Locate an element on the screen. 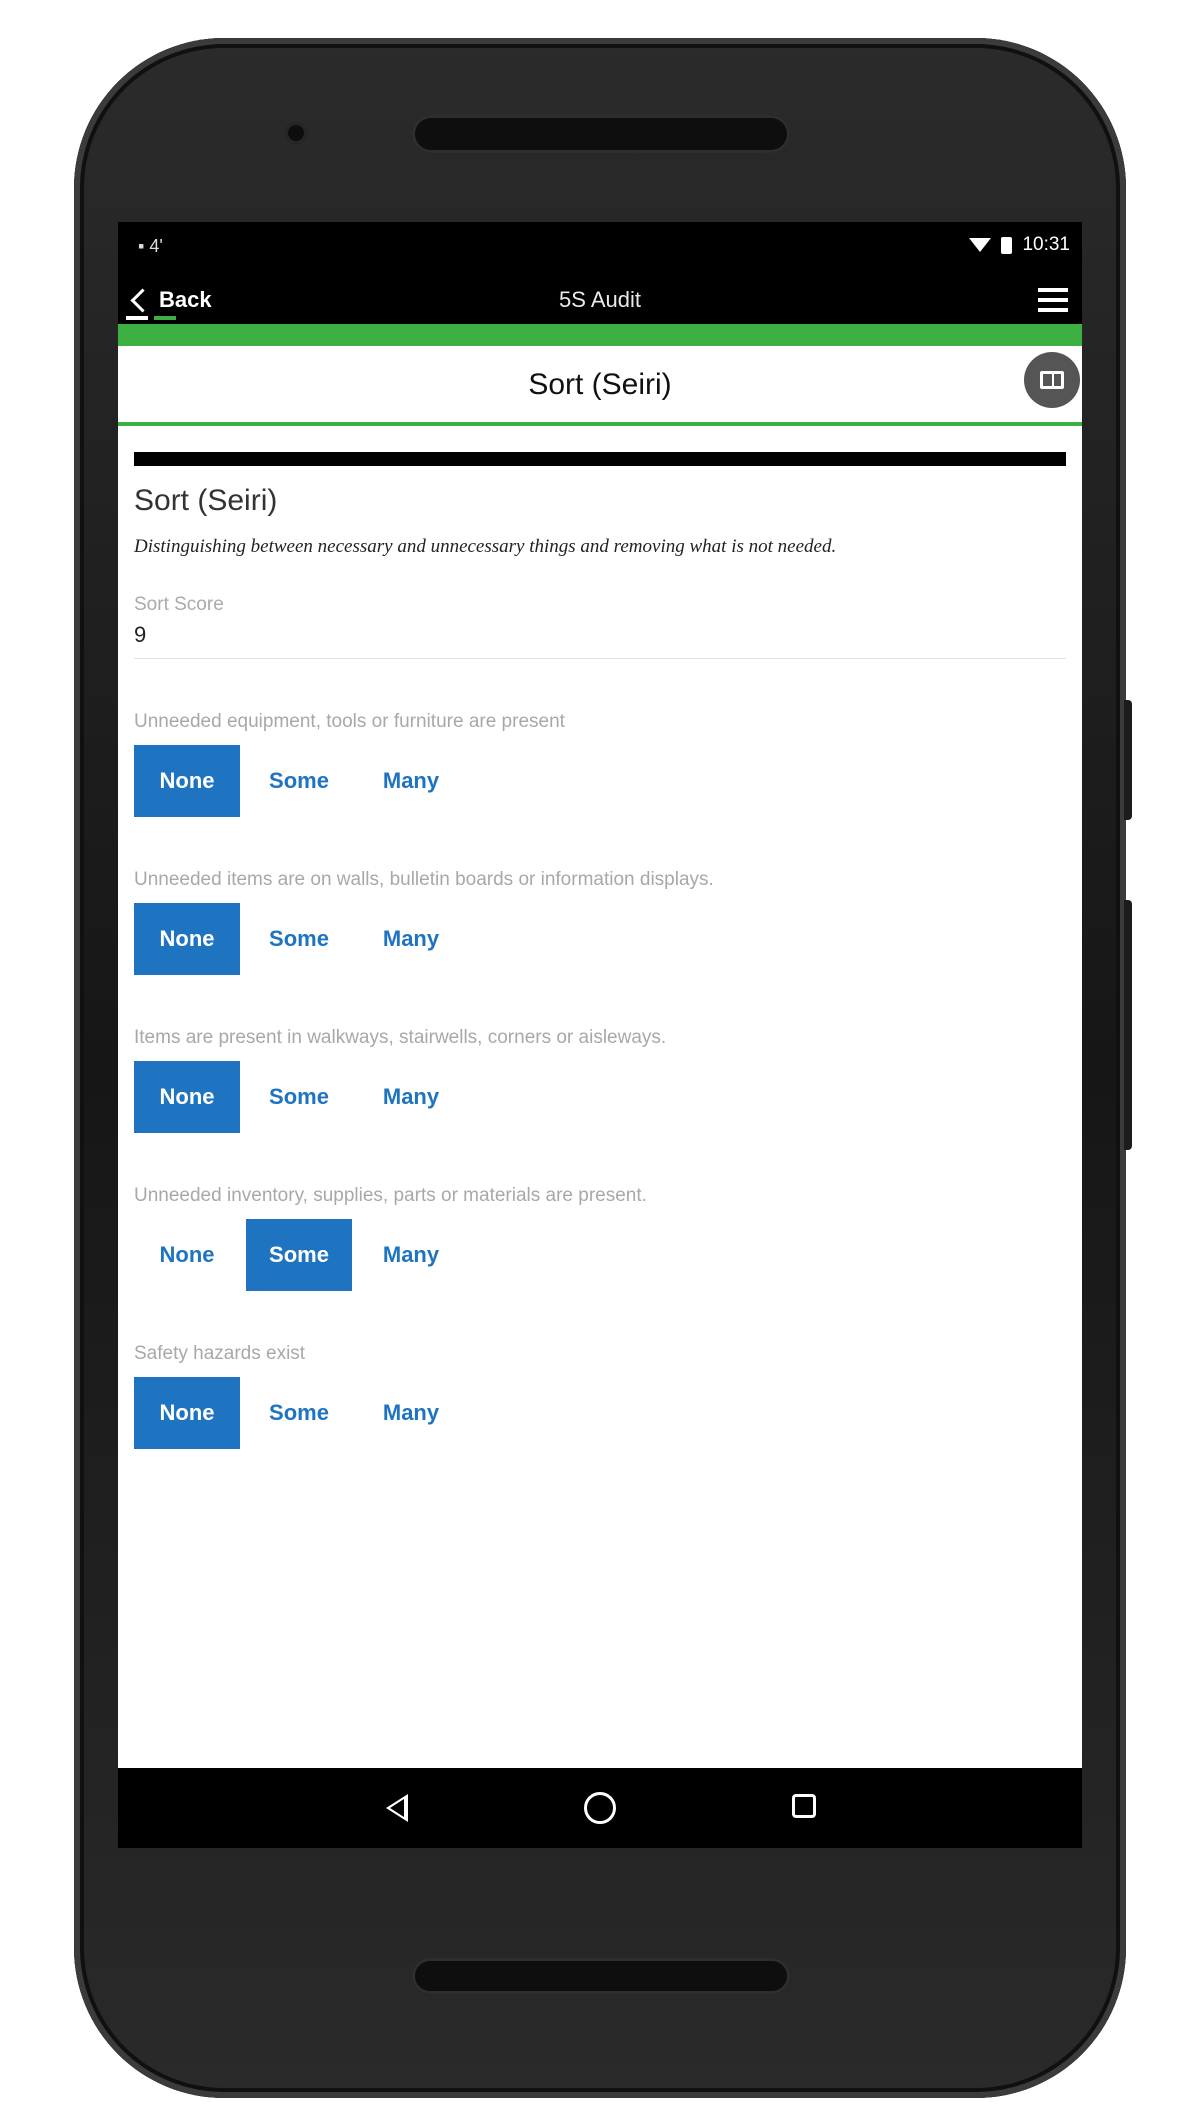  app-bar: Back 5S Audit is located at coordinates (600, 298).